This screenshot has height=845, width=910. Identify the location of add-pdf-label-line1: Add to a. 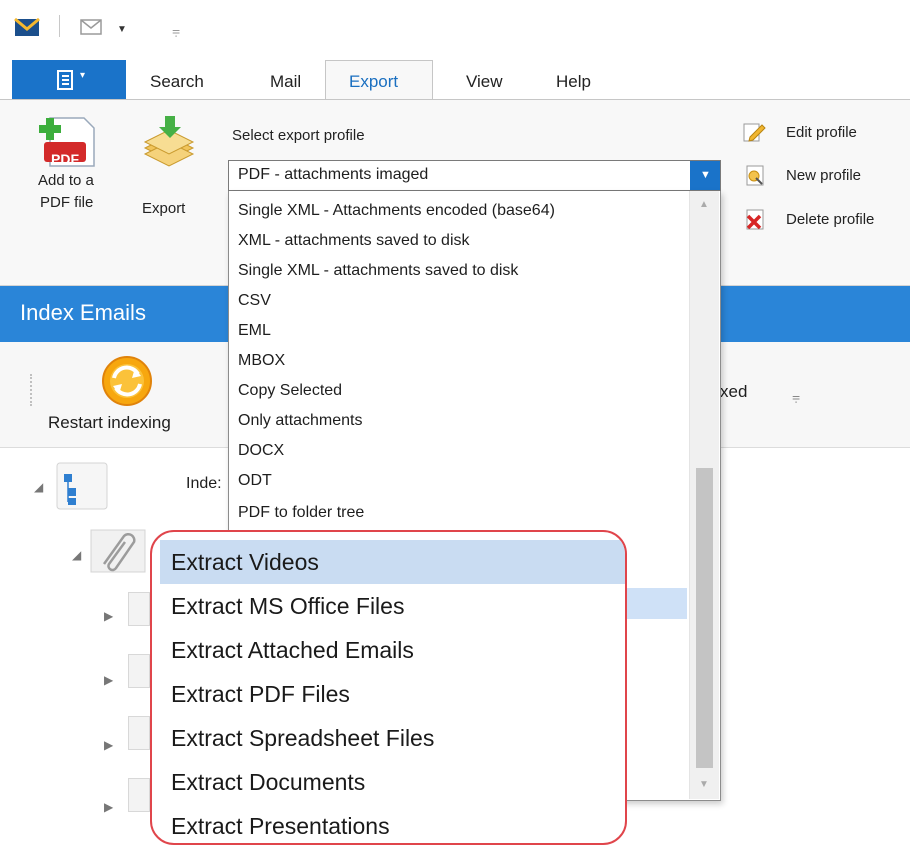
(66, 180).